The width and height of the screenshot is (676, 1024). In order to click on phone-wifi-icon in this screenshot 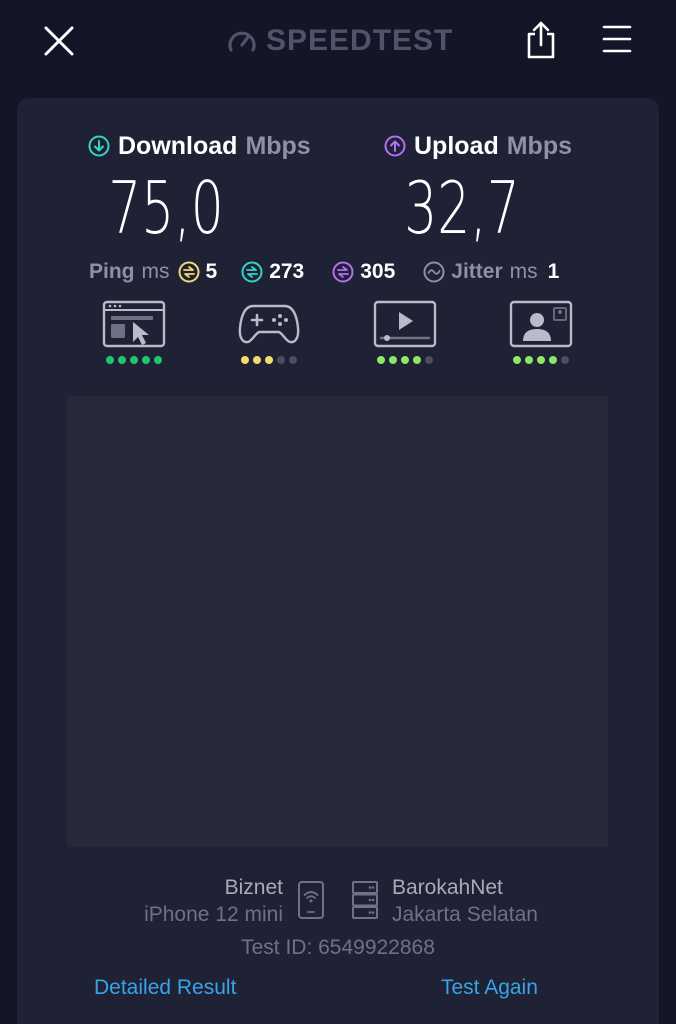, I will do `click(311, 900)`.